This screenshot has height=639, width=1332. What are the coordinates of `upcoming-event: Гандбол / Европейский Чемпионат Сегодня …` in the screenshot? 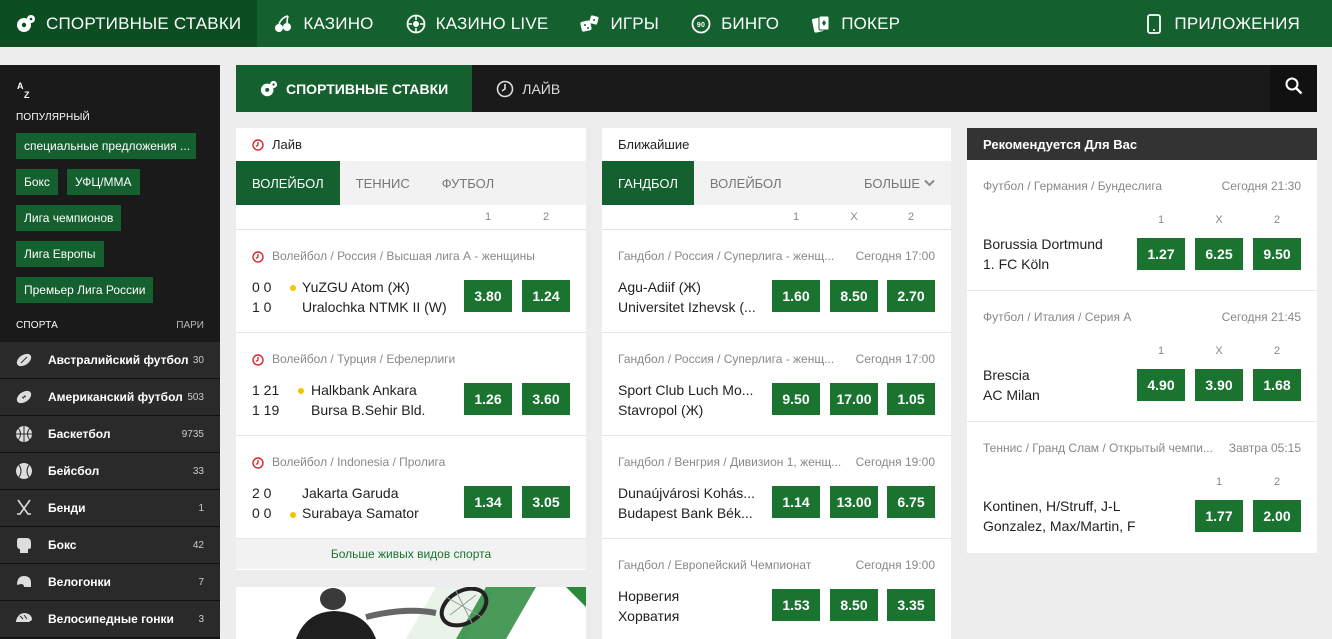 It's located at (776, 589).